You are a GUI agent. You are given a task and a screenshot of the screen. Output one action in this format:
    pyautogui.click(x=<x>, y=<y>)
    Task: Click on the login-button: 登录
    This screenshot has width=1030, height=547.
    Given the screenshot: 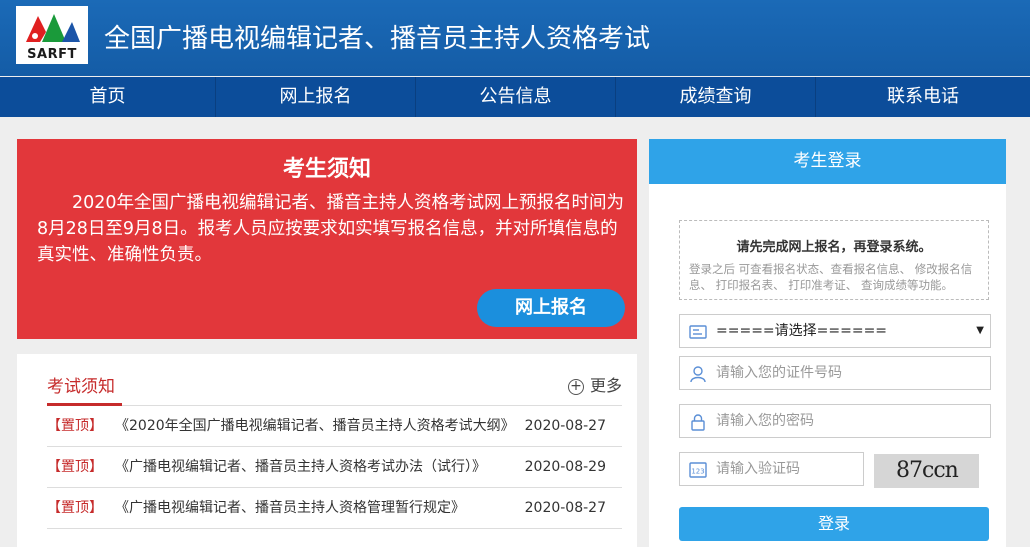 What is the action you would take?
    pyautogui.click(x=834, y=524)
    